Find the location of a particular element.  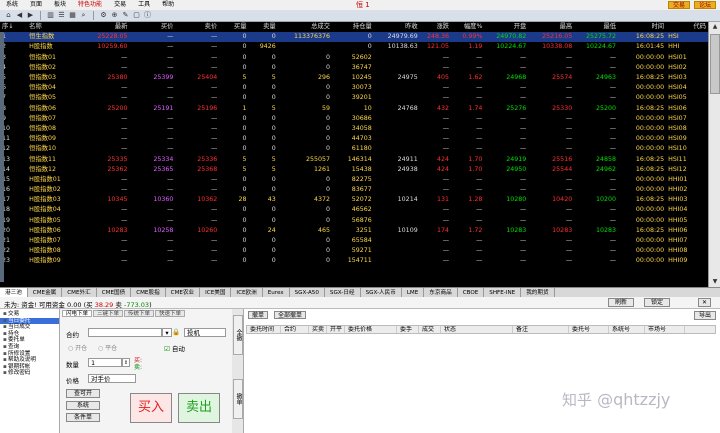

buy-button: 买入 is located at coordinates (151, 408).